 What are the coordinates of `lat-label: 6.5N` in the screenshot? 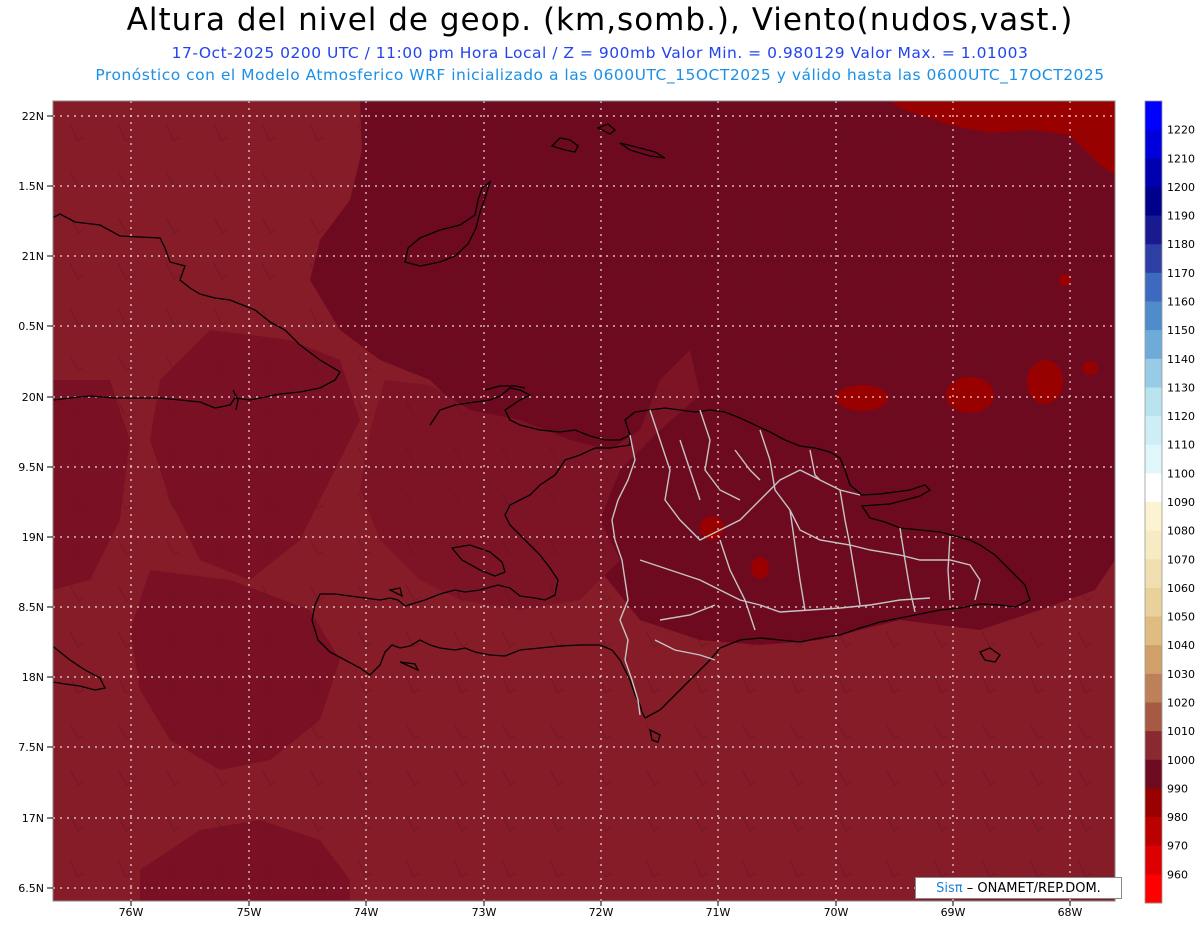 It's located at (31, 888).